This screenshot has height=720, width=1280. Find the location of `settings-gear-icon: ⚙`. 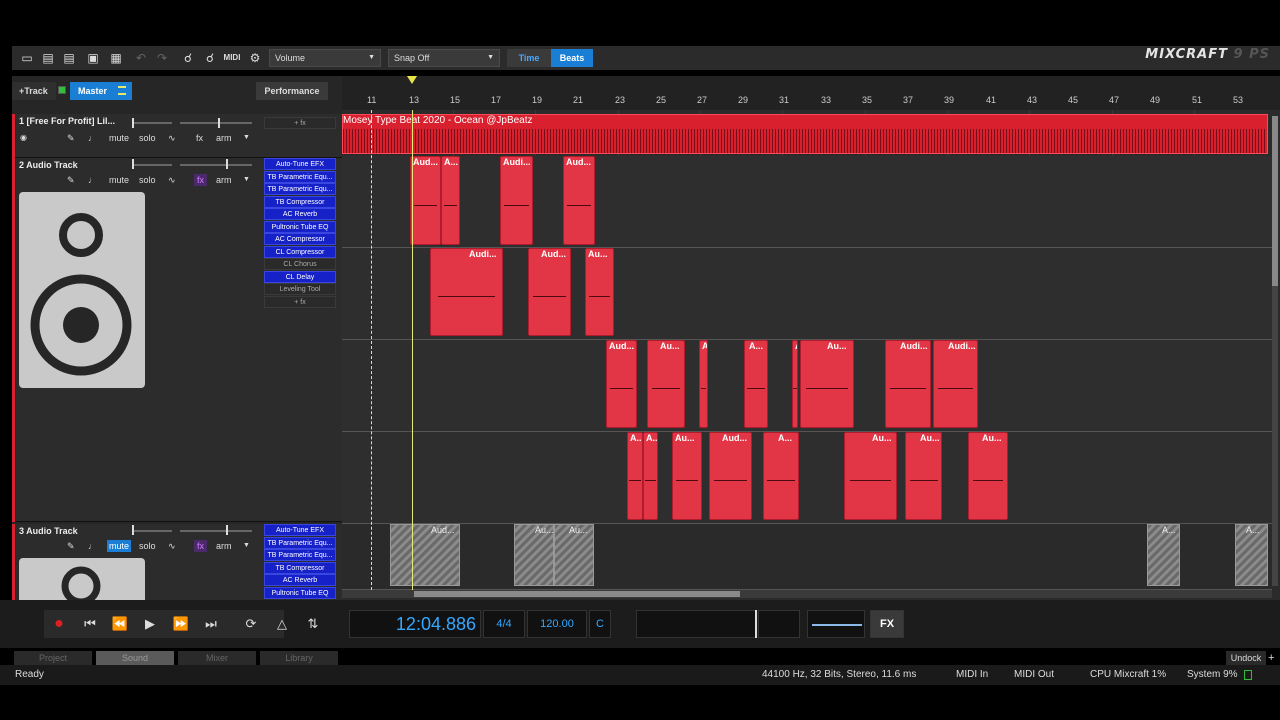

settings-gear-icon: ⚙ is located at coordinates (255, 58).